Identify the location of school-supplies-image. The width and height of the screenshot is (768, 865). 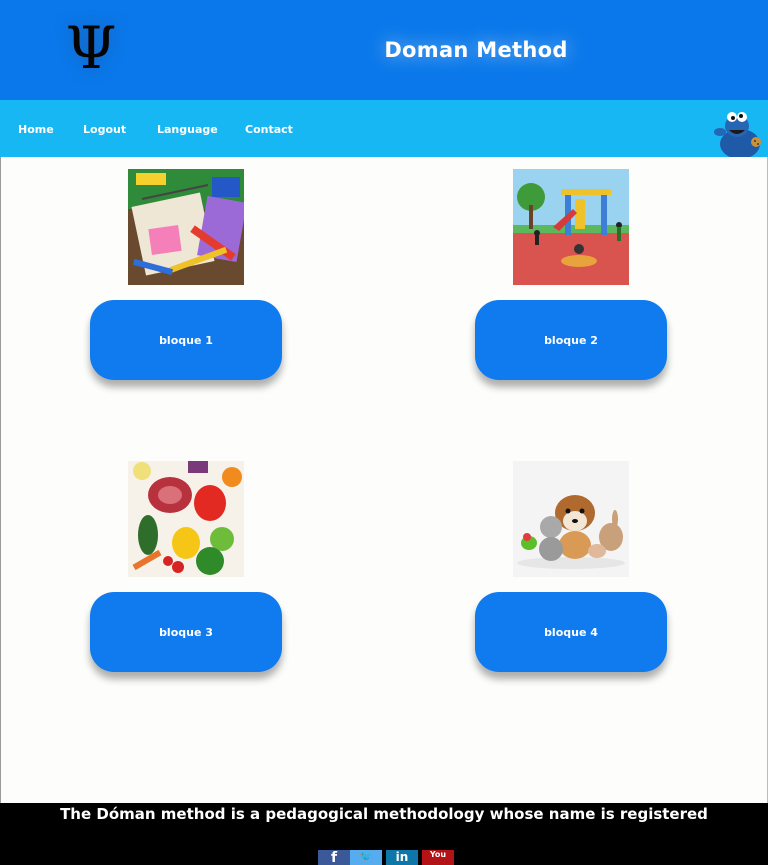
(186, 227).